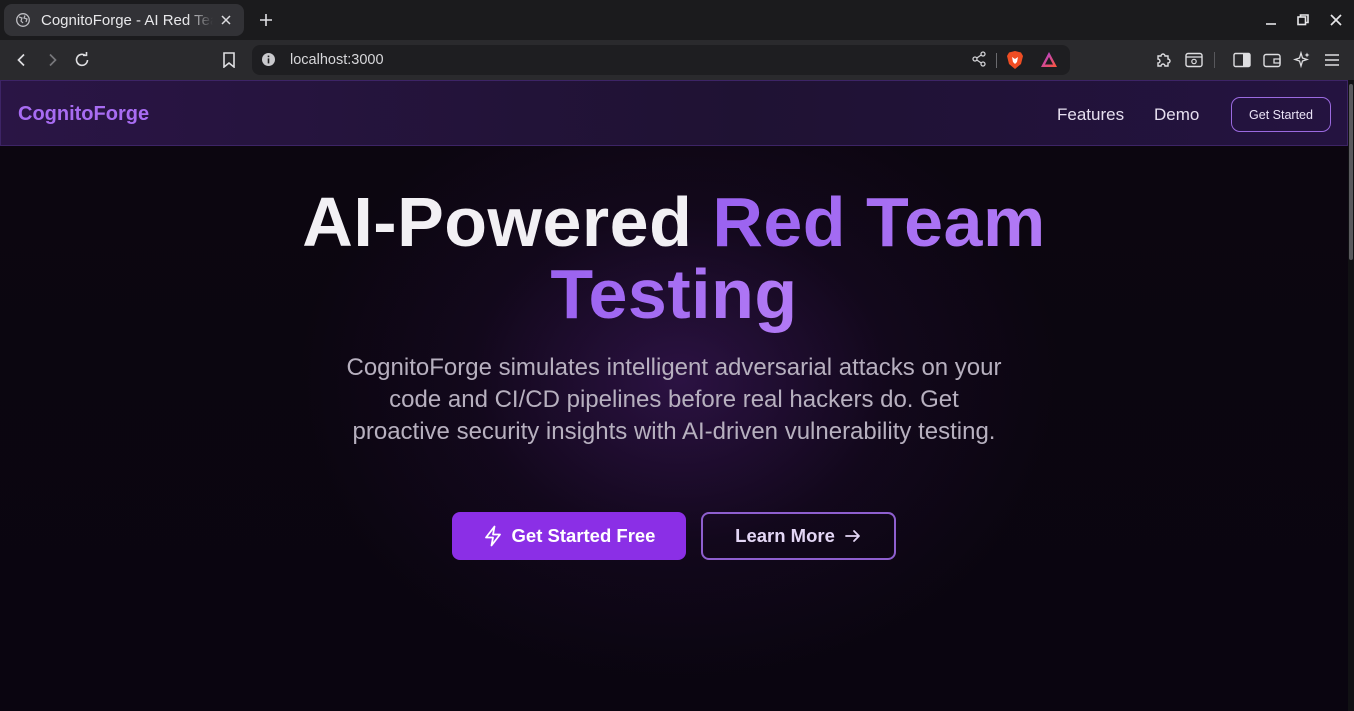 The width and height of the screenshot is (1354, 711). I want to click on site-info-icon, so click(268, 62).